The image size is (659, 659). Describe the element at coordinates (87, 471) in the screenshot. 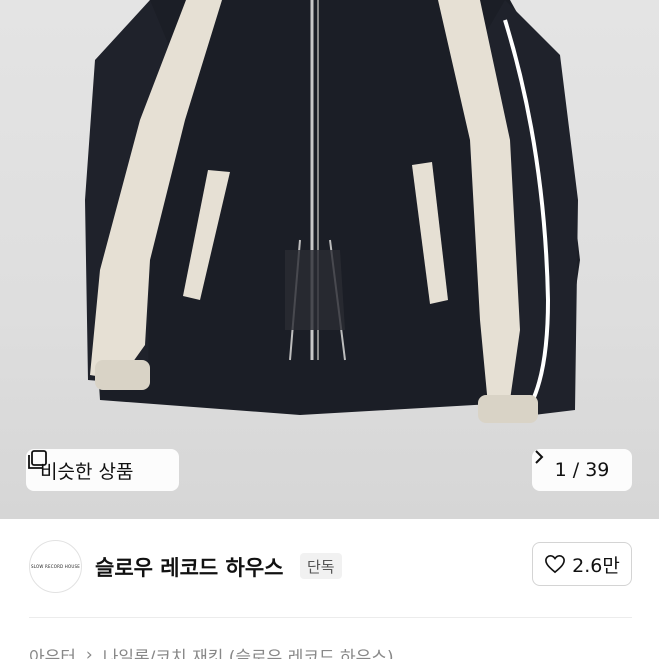

I see `similar-items-label: 비슷한 상품` at that location.